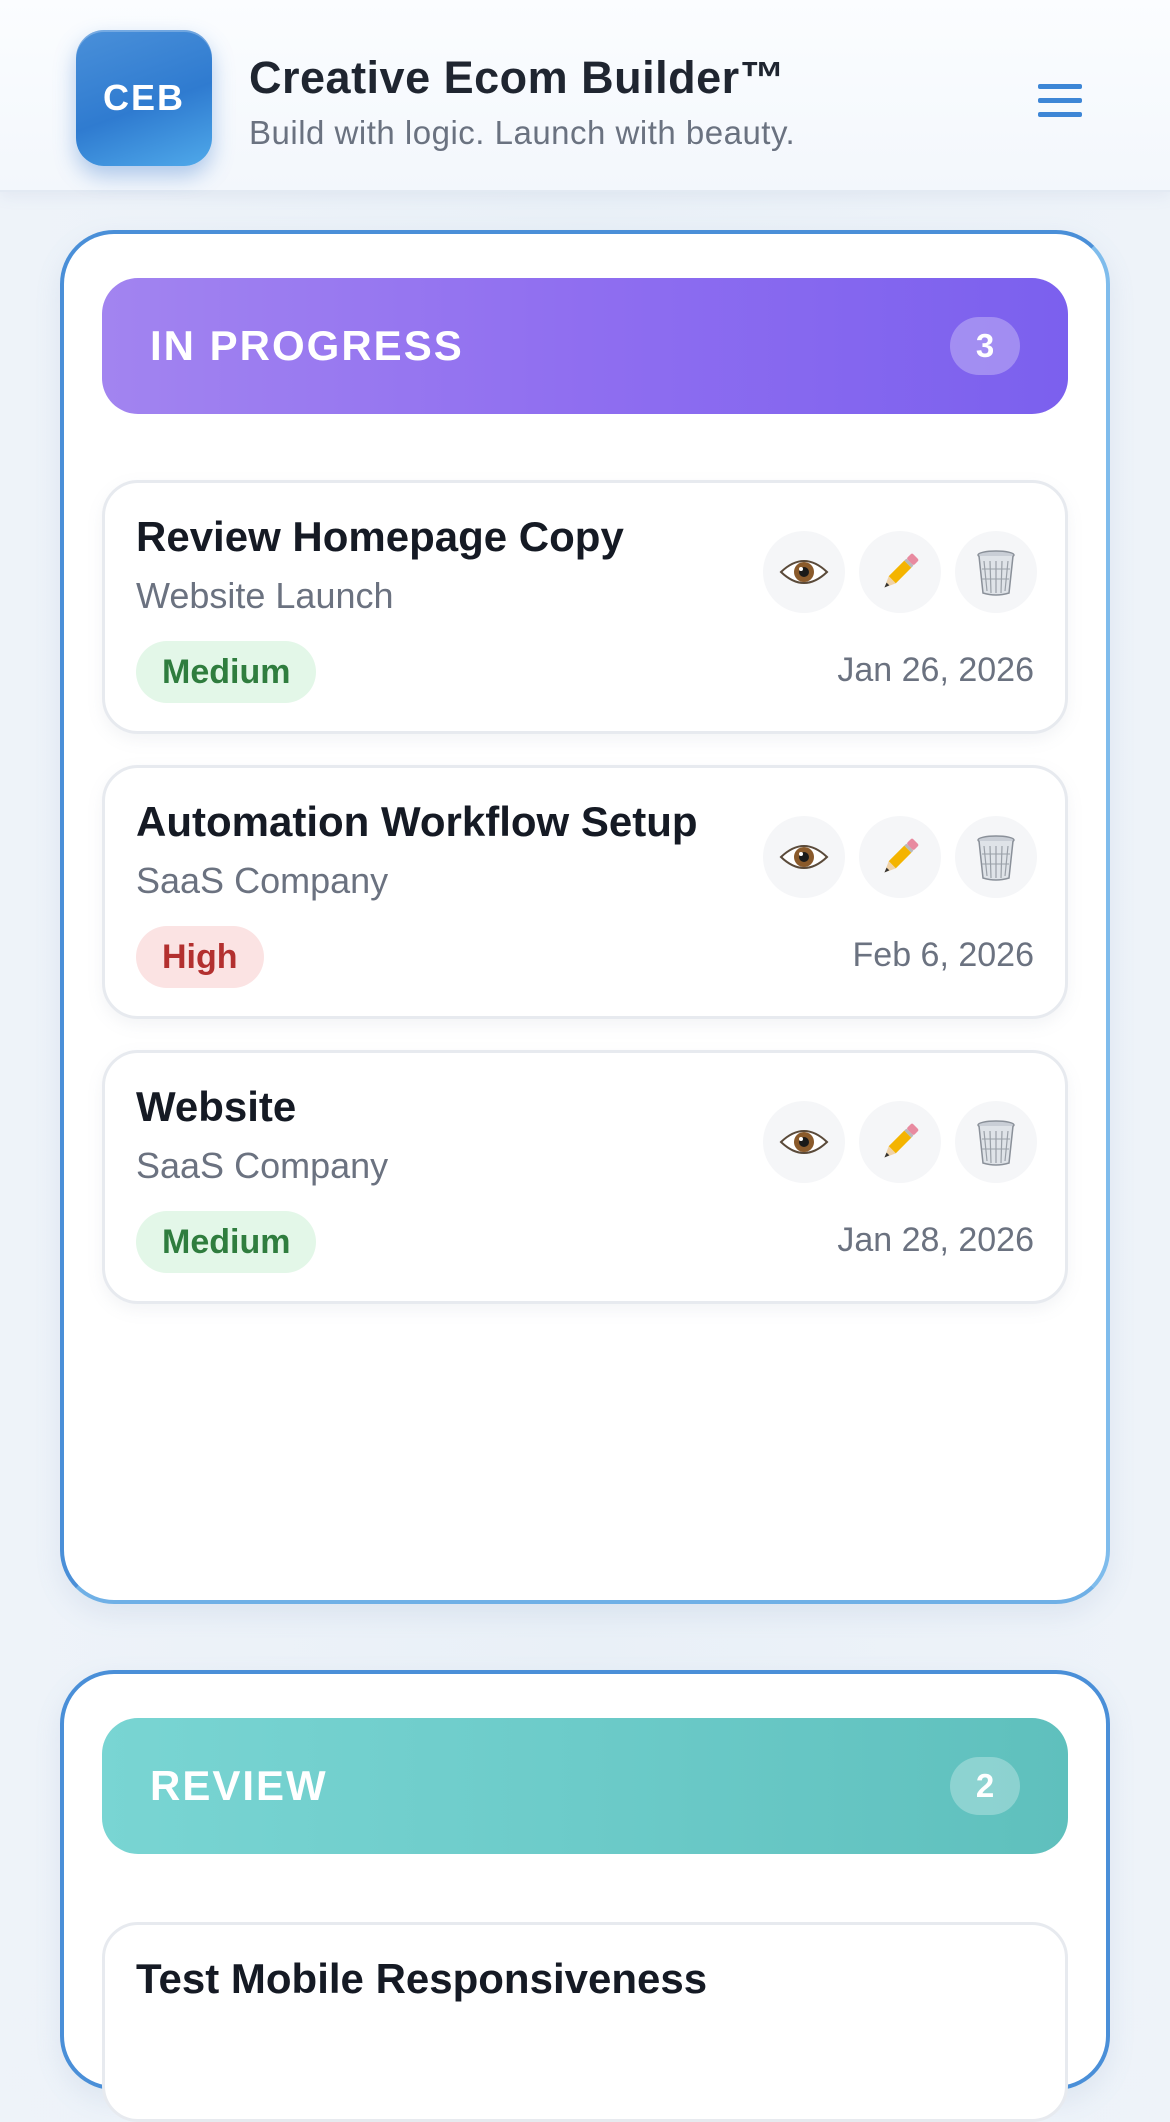 The width and height of the screenshot is (1170, 2122). What do you see at coordinates (144, 98) in the screenshot?
I see `app-logo: CEB` at bounding box center [144, 98].